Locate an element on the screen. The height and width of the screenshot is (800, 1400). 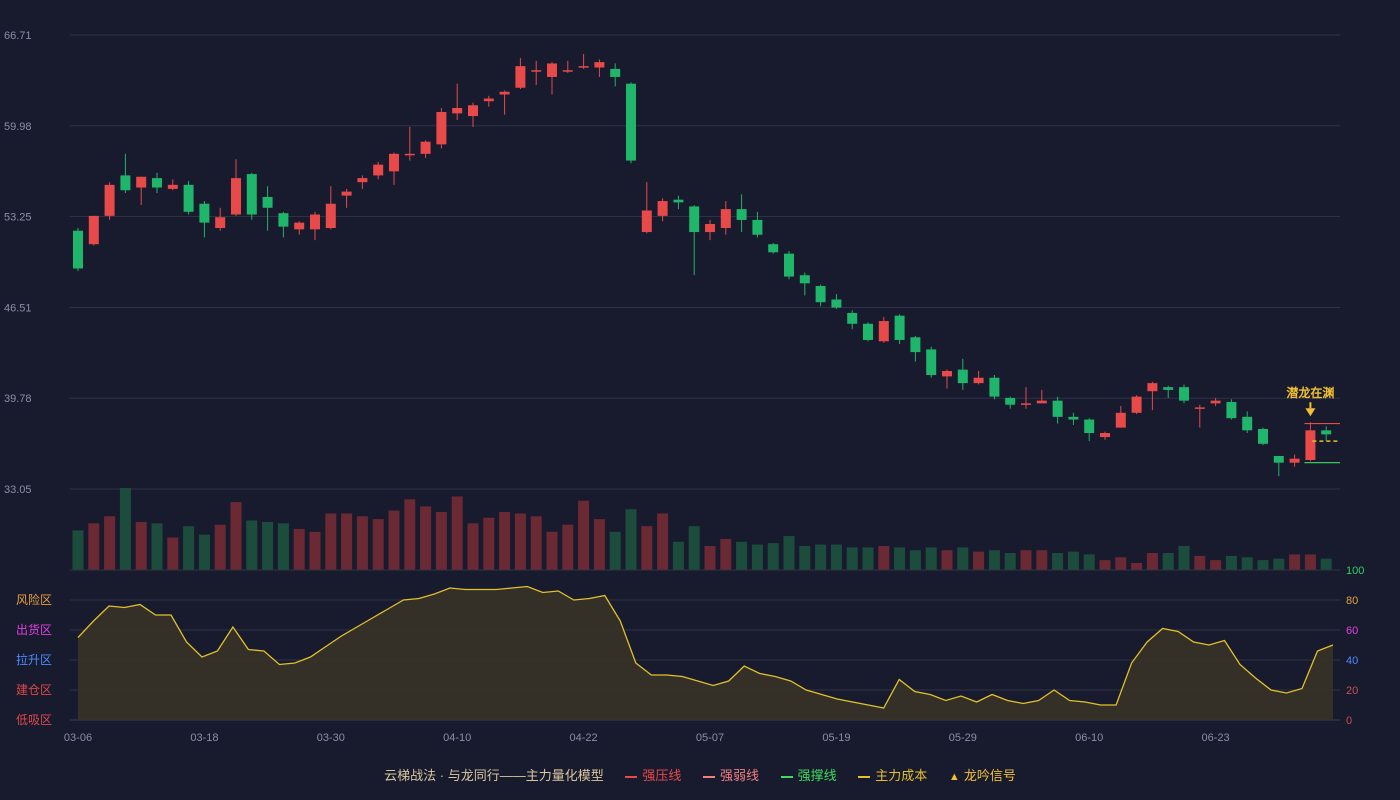
x-axis-label: 05-29 is located at coordinates (963, 738).